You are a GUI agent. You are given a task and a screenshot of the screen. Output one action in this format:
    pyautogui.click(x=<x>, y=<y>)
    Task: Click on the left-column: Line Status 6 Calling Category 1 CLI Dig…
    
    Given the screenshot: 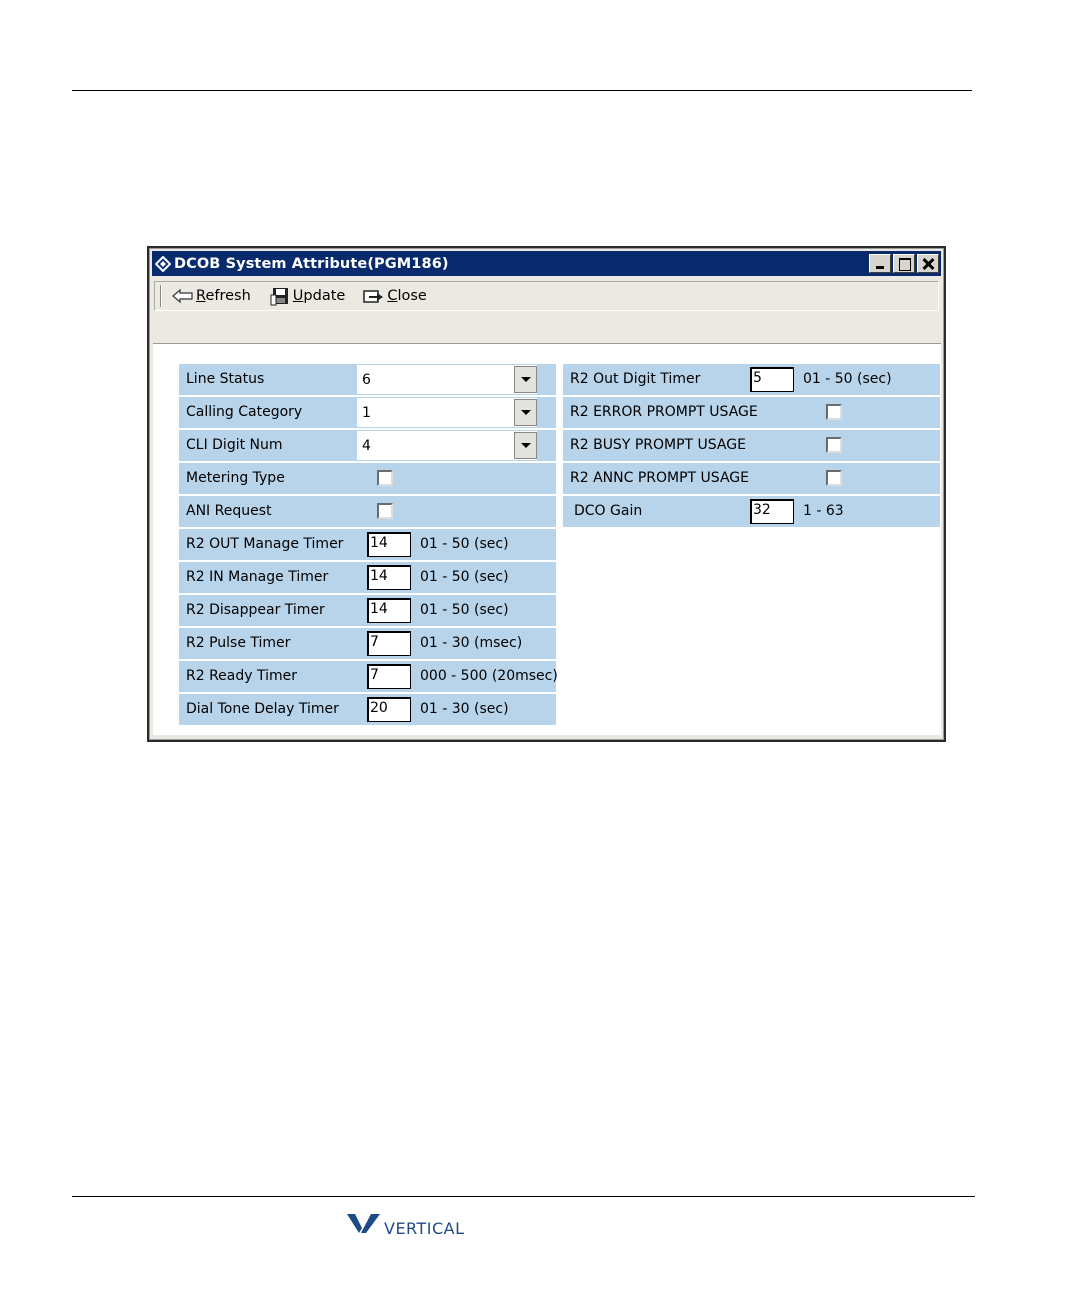 What is the action you would take?
    pyautogui.click(x=368, y=545)
    